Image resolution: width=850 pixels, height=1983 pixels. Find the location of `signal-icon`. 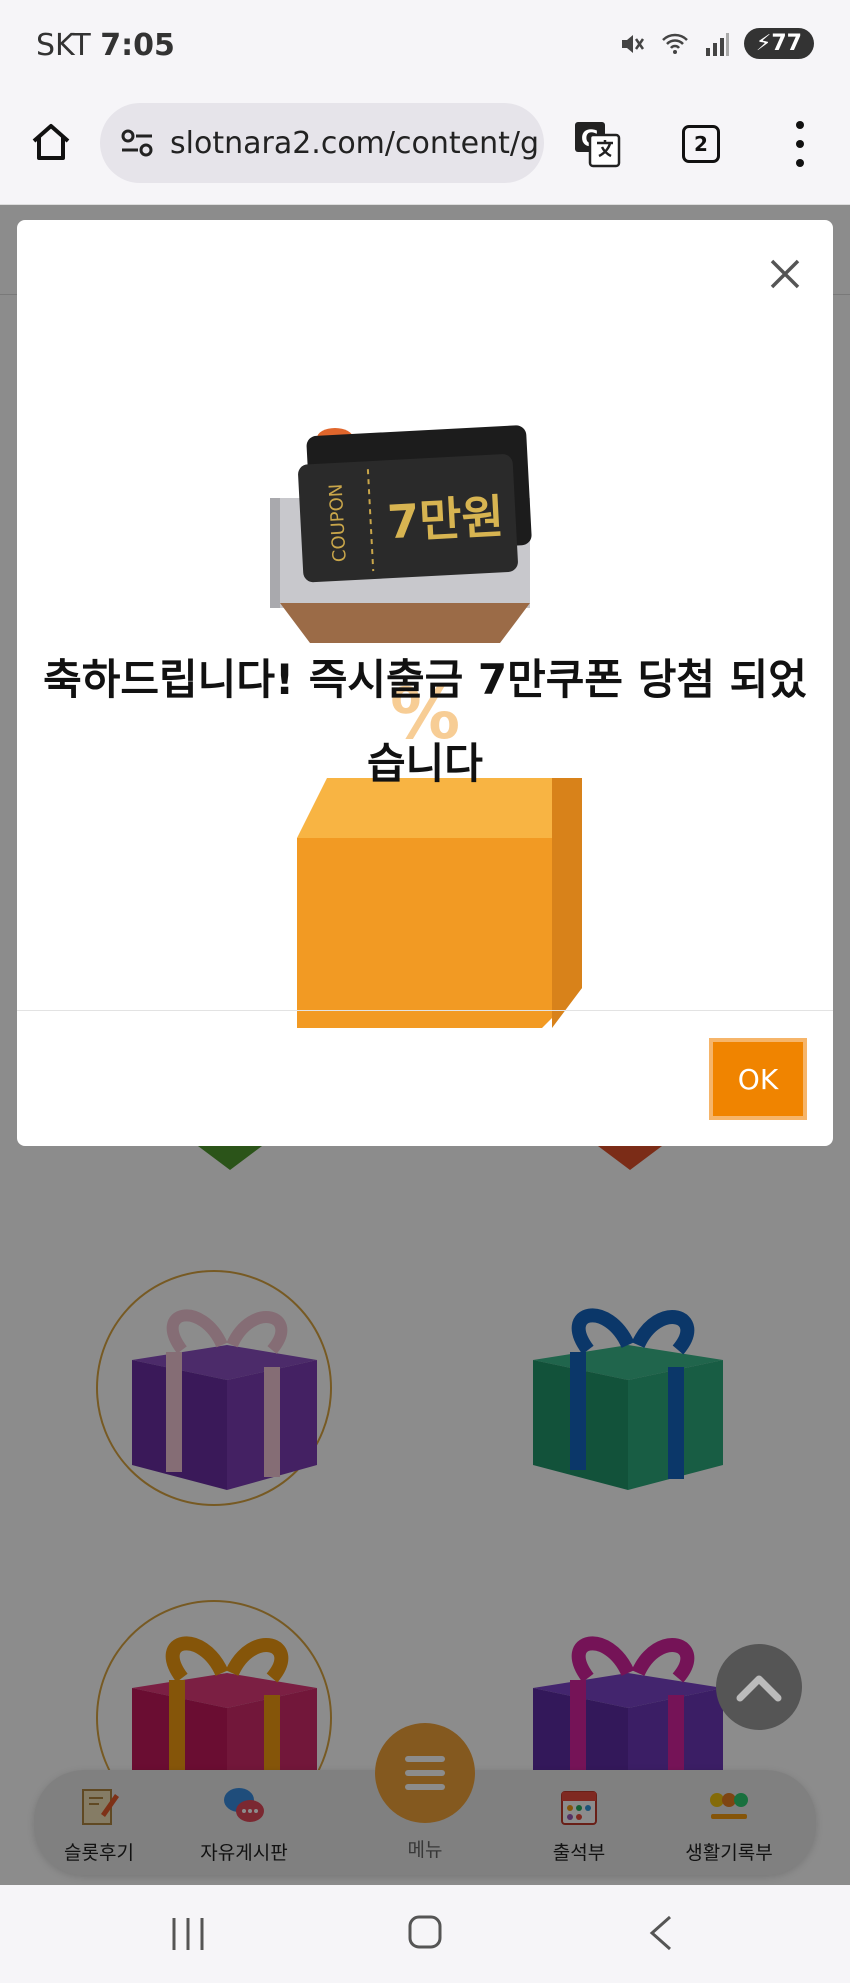

signal-icon is located at coordinates (717, 44).